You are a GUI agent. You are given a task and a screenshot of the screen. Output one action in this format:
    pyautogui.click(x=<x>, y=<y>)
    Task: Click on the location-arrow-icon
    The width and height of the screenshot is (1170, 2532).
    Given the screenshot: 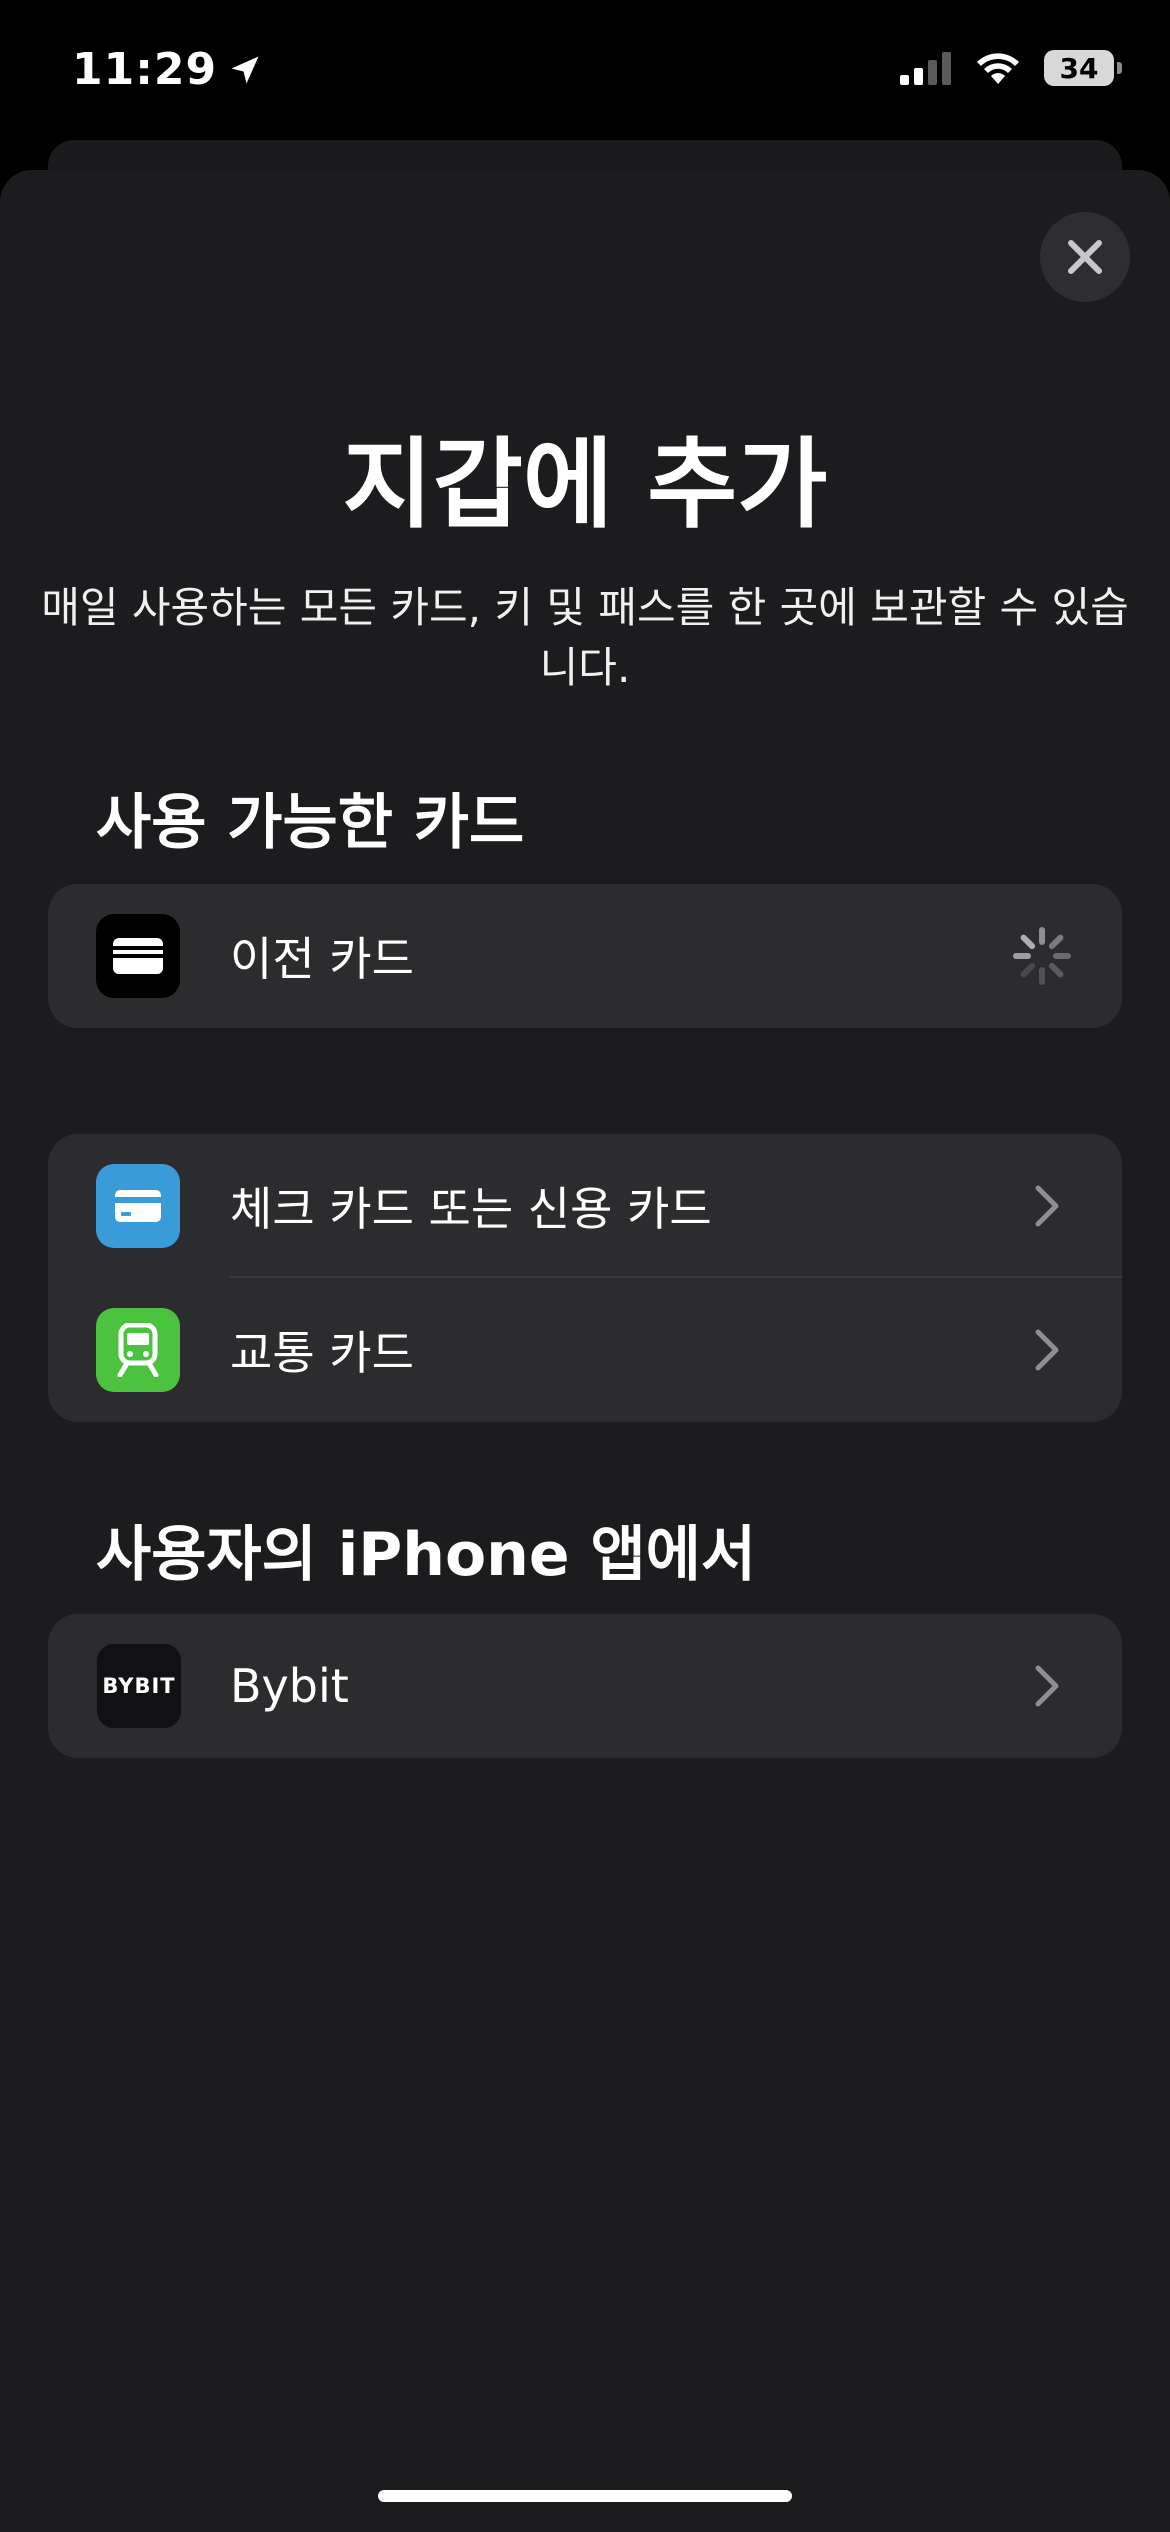 What is the action you would take?
    pyautogui.click(x=245, y=69)
    